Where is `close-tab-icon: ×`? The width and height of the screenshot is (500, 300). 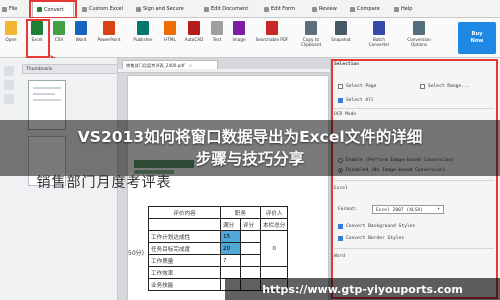
close-tab-icon: × is located at coordinates (191, 65).